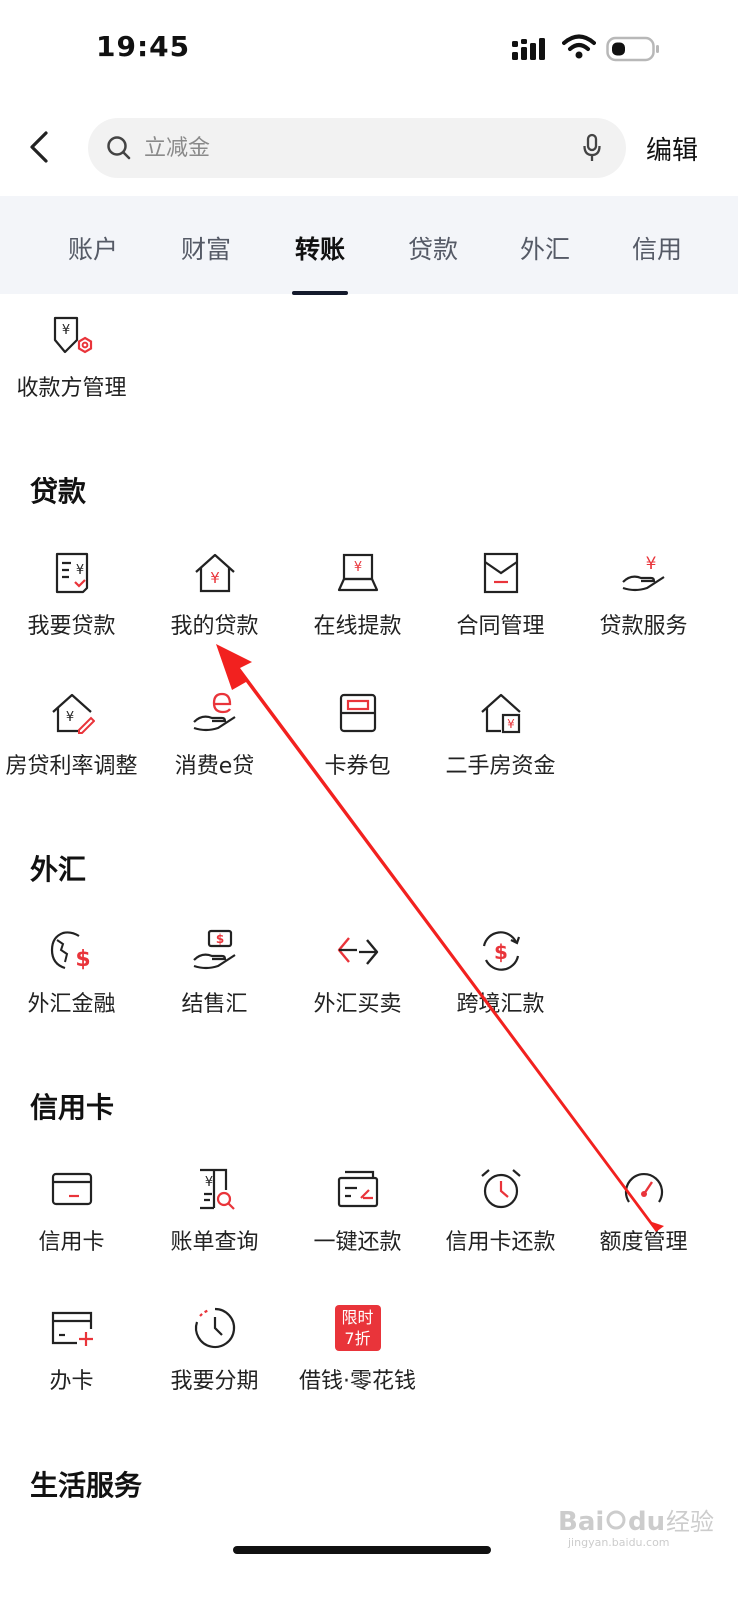 This screenshot has height=1600, width=738. I want to click on service-payee-management: ¥ 收款方管理, so click(71, 367).